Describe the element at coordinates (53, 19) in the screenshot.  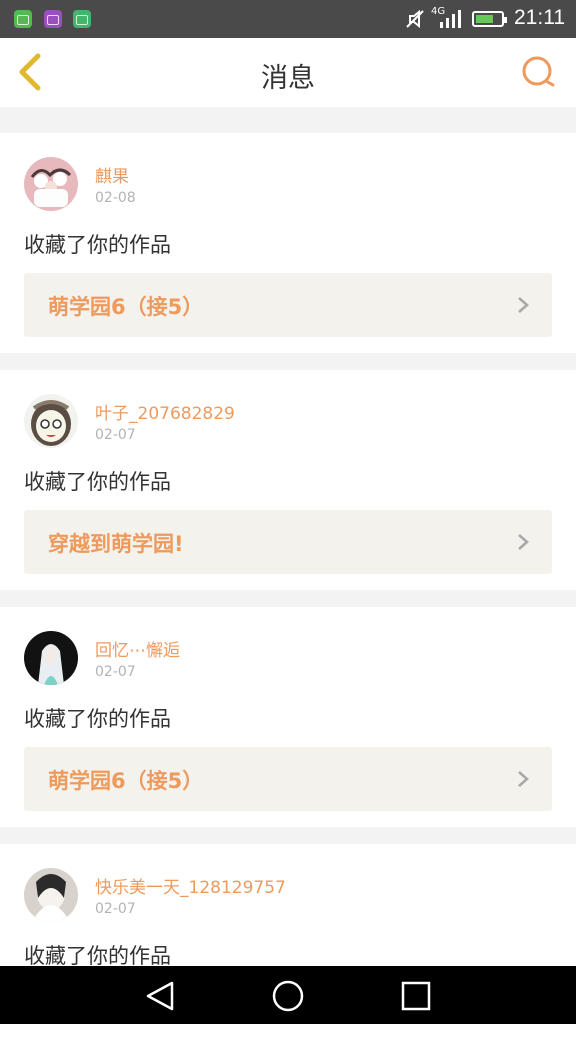
I see `gallery-icon` at that location.